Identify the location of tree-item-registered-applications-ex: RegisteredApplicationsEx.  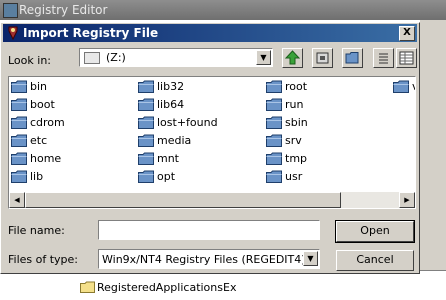
(166, 287).